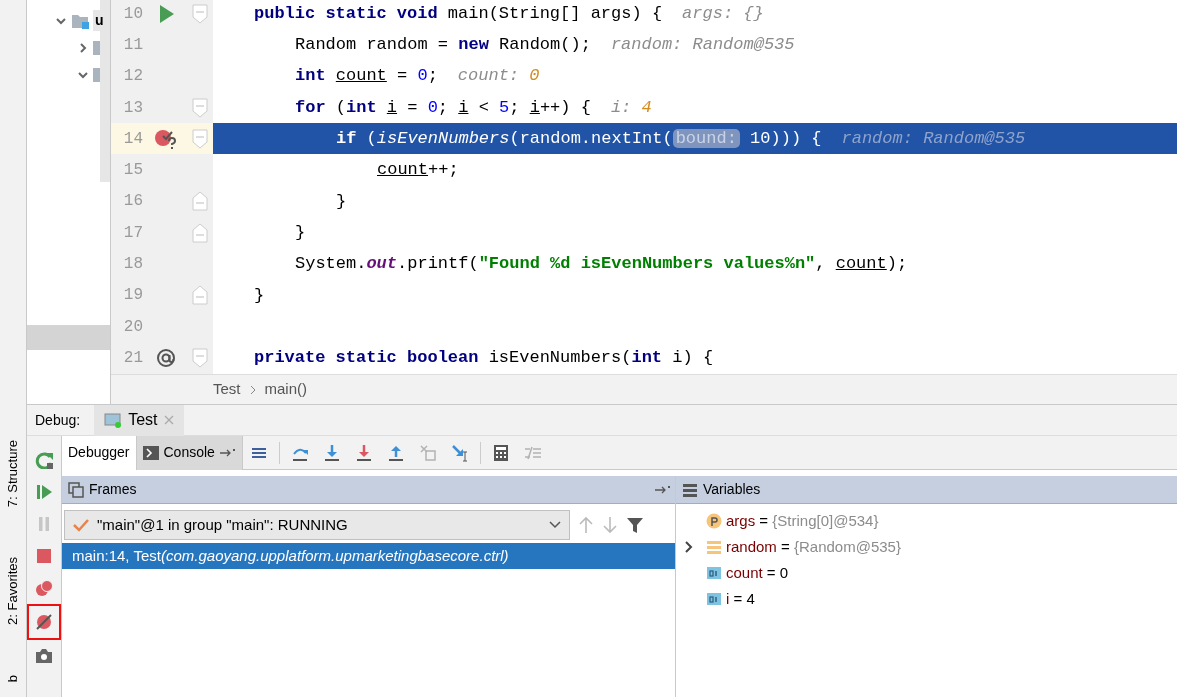 Image resolution: width=1177 pixels, height=697 pixels. What do you see at coordinates (690, 489) in the screenshot?
I see `variables-icon` at bounding box center [690, 489].